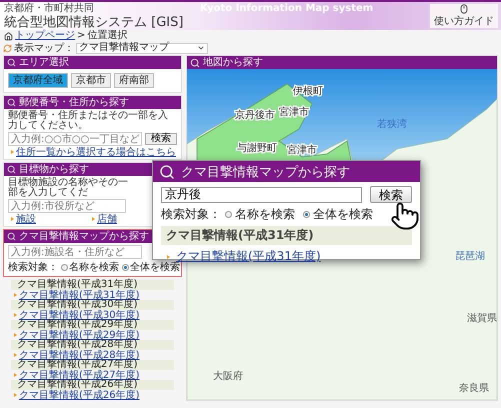 Image resolution: width=501 pixels, height=408 pixels. I want to click on bear-input: 入力例:施設名・住所など, so click(75, 252).